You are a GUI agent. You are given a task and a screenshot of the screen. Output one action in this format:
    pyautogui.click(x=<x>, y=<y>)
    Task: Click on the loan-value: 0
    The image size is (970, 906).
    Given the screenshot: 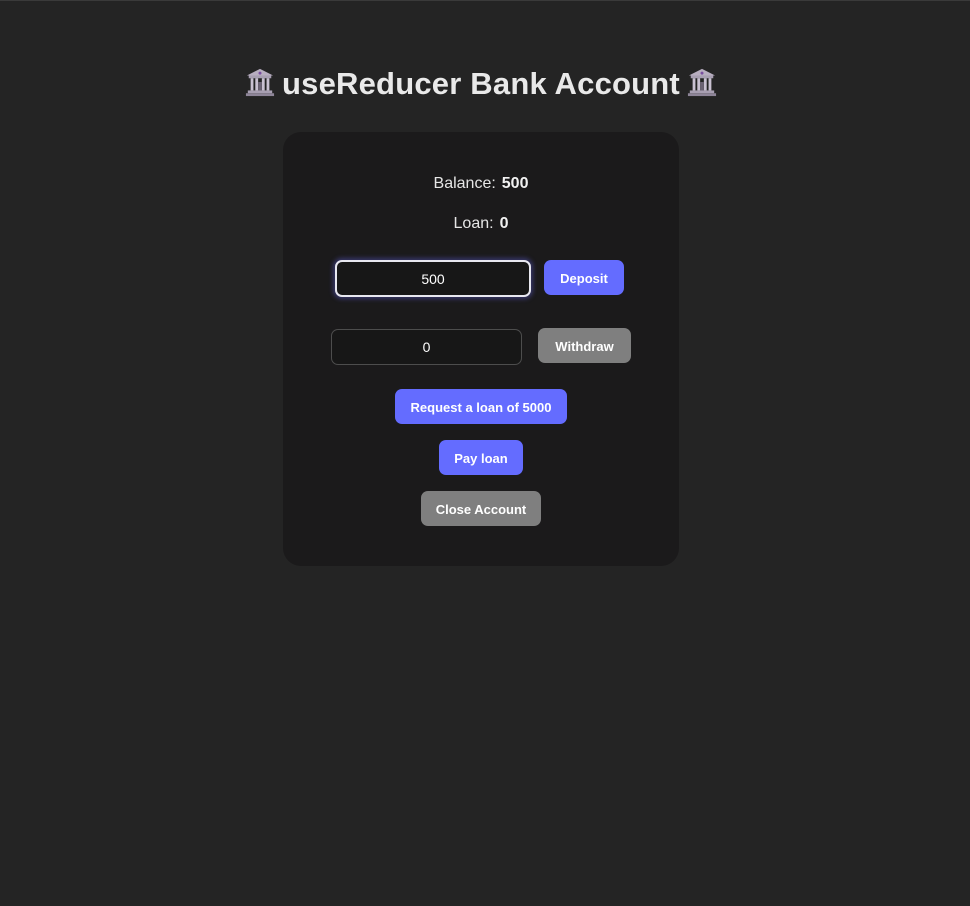 What is the action you would take?
    pyautogui.click(x=504, y=223)
    